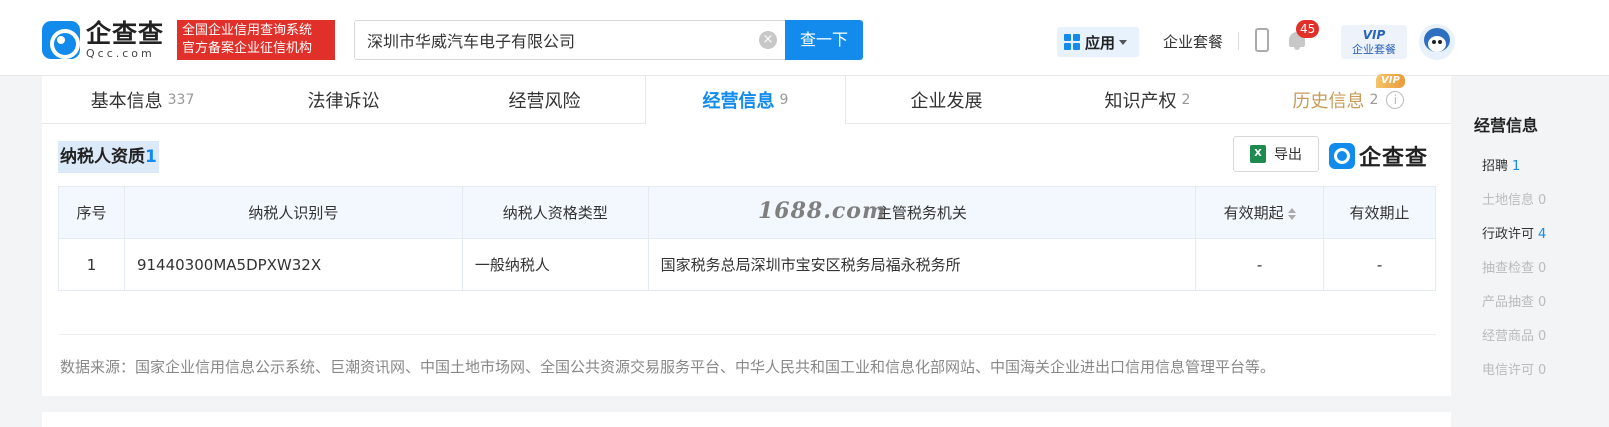 This screenshot has height=427, width=1609. What do you see at coordinates (181, 100) in the screenshot?
I see `tab-count: 337` at bounding box center [181, 100].